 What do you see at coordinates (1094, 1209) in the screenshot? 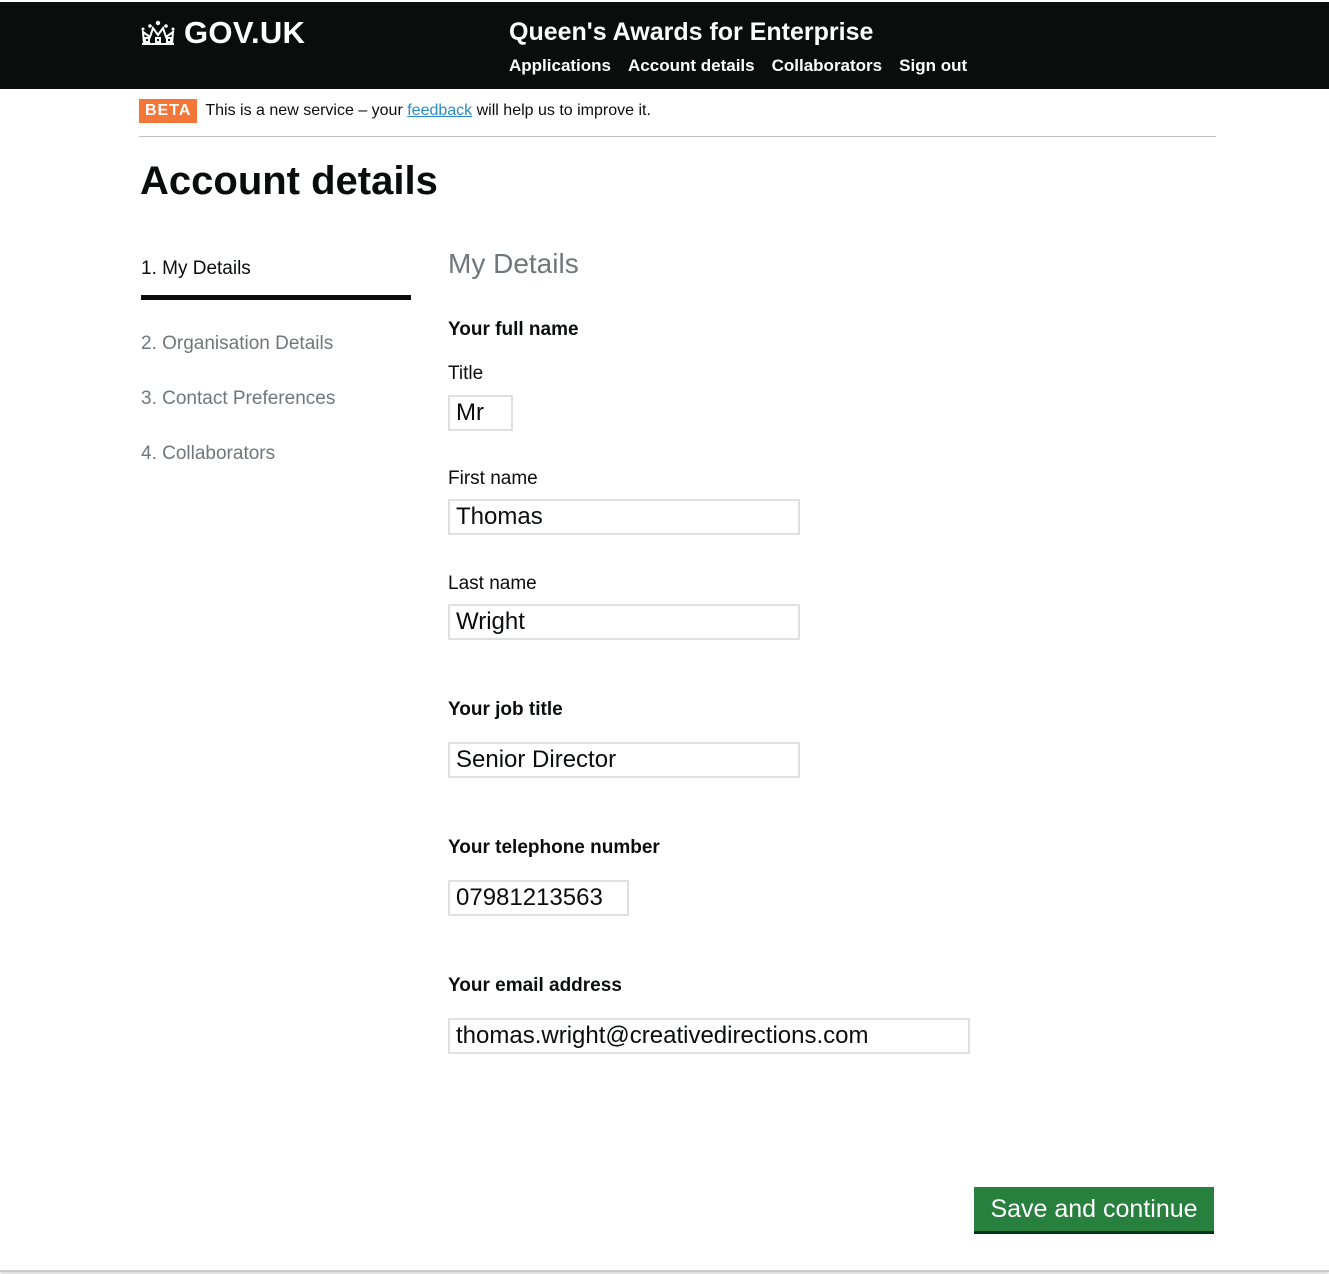
I see `save-and-continue-button: Save and continue` at bounding box center [1094, 1209].